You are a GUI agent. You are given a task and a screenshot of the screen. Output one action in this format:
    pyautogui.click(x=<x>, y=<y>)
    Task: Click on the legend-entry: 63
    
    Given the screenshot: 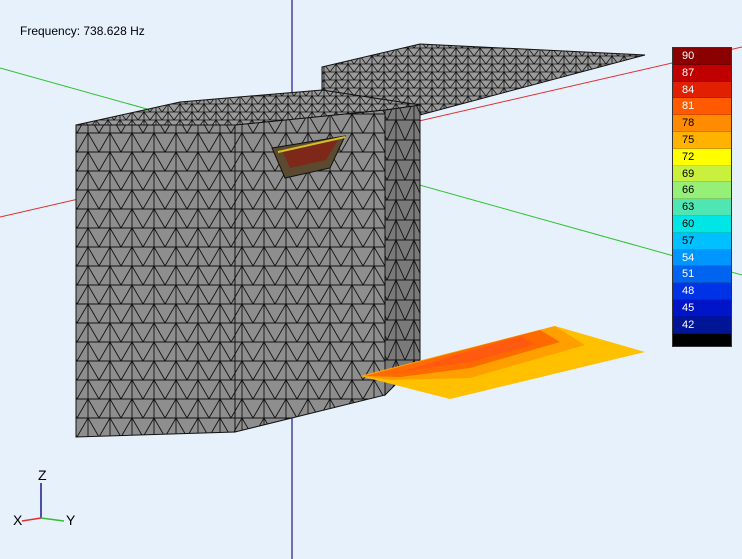 What is the action you would take?
    pyautogui.click(x=702, y=207)
    